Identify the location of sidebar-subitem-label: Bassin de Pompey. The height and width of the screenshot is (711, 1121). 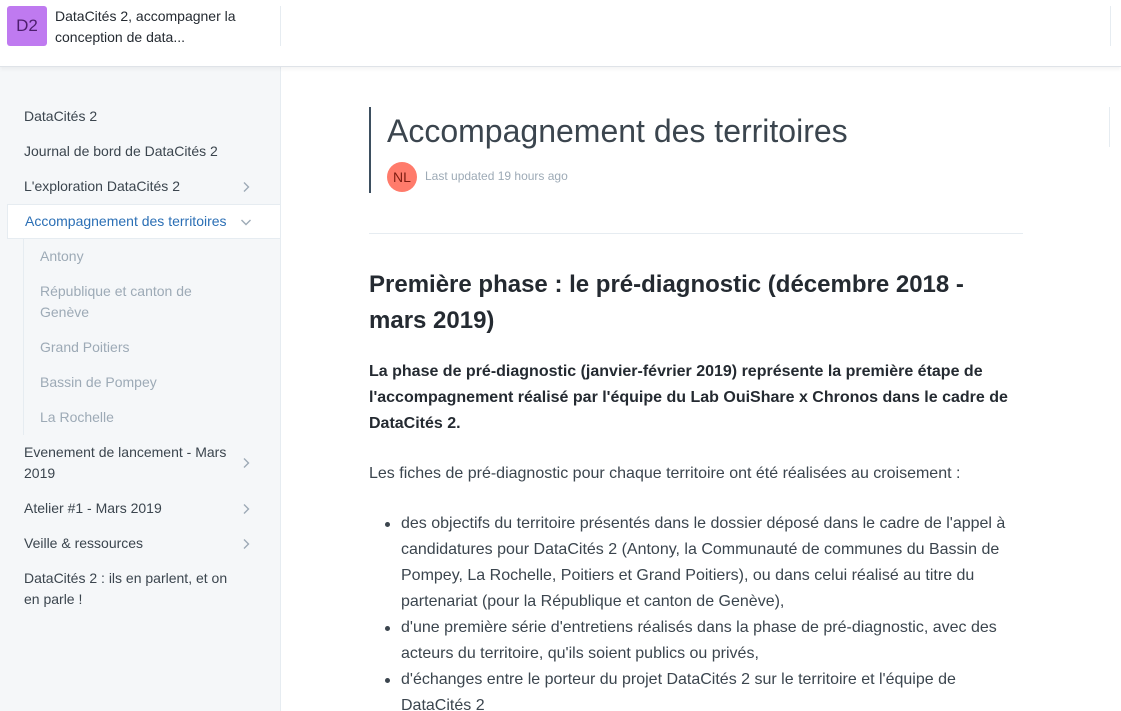
(98, 382).